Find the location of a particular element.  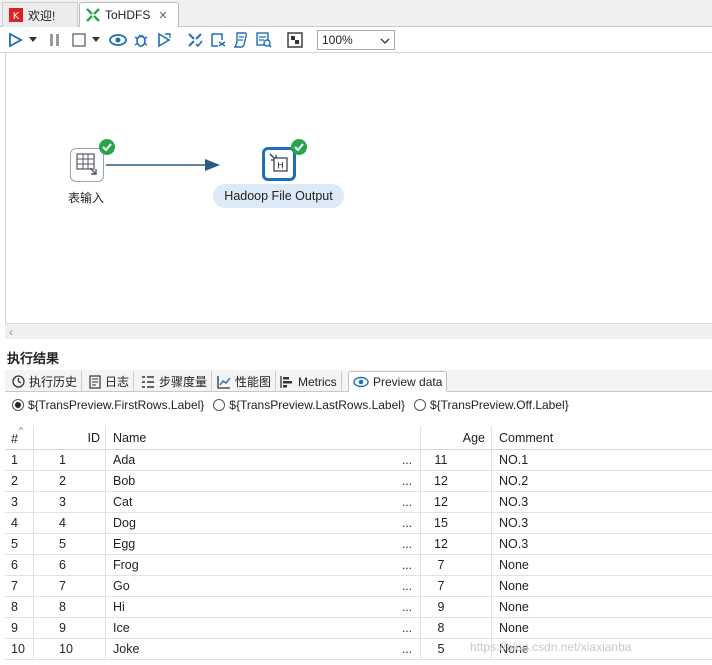

sql-icon is located at coordinates (241, 40).